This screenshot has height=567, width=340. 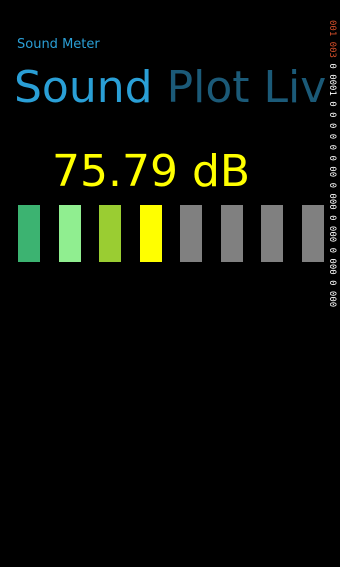 I want to click on app-title: Sound Meter, so click(x=58, y=44).